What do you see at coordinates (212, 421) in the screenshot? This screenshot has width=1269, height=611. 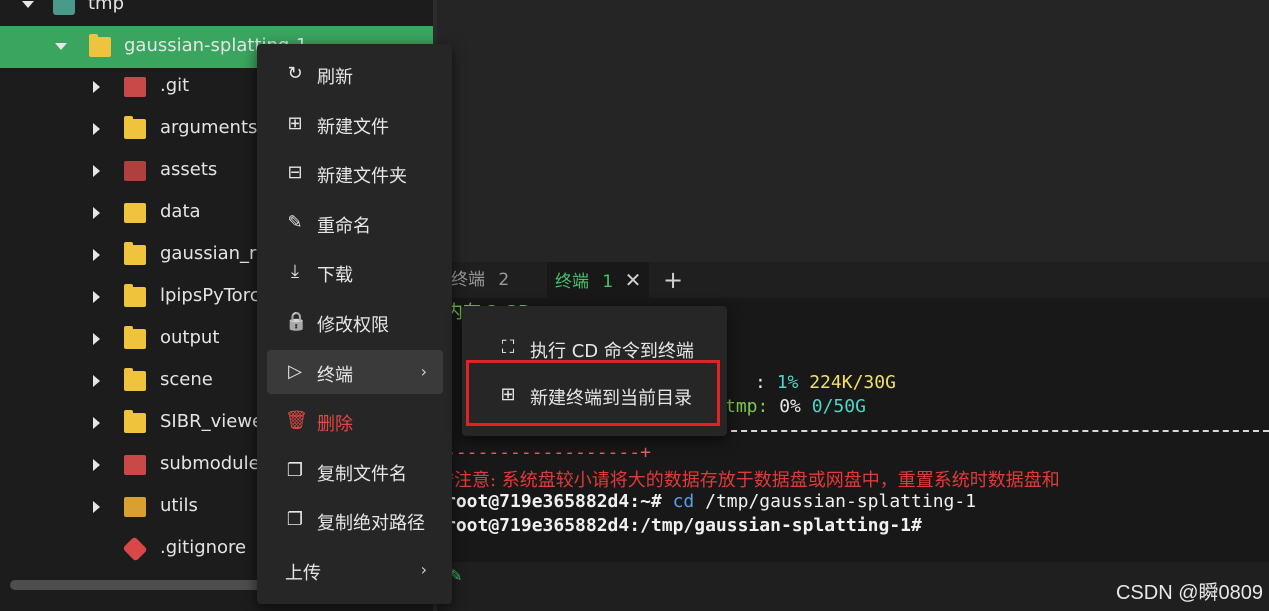 I see `tree-item-label: SIBR_viewe` at bounding box center [212, 421].